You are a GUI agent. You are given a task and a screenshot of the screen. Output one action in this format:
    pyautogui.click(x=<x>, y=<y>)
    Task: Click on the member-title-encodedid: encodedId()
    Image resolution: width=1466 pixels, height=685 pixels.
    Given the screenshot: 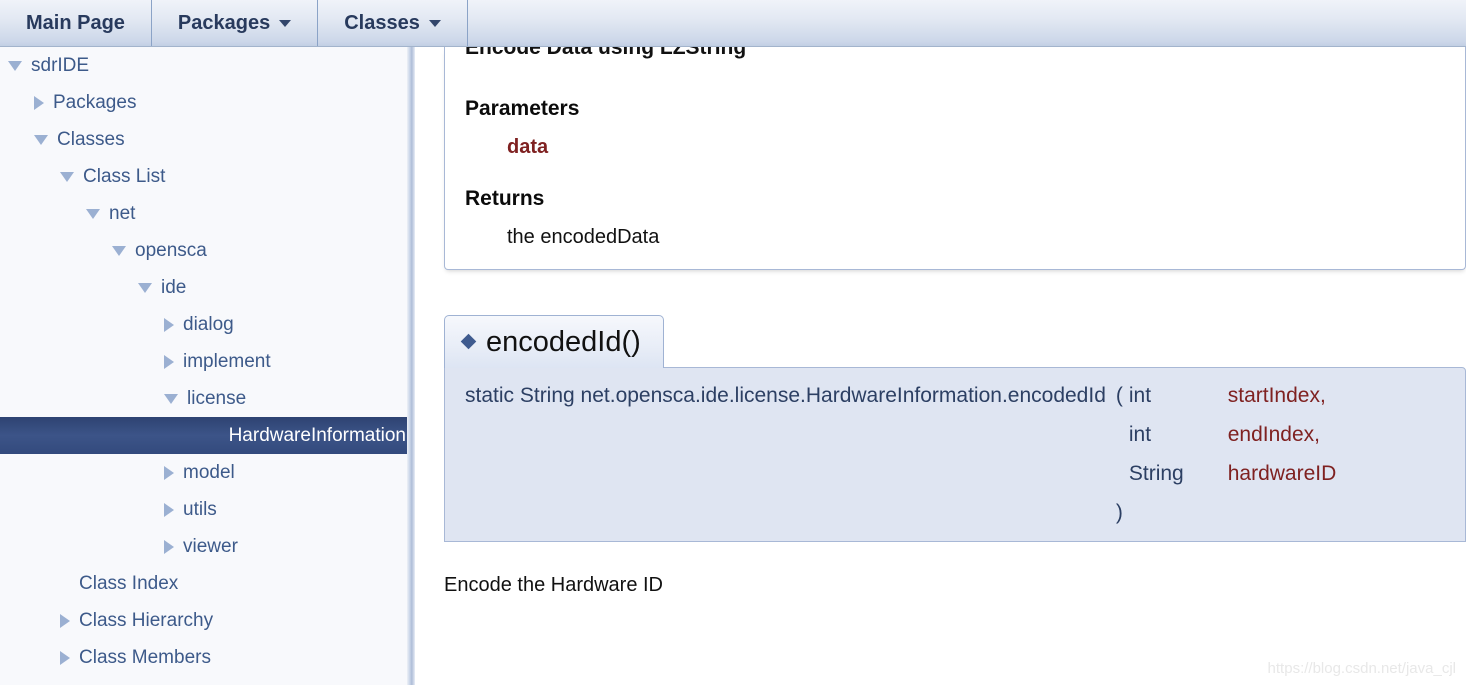 What is the action you would take?
    pyautogui.click(x=554, y=341)
    